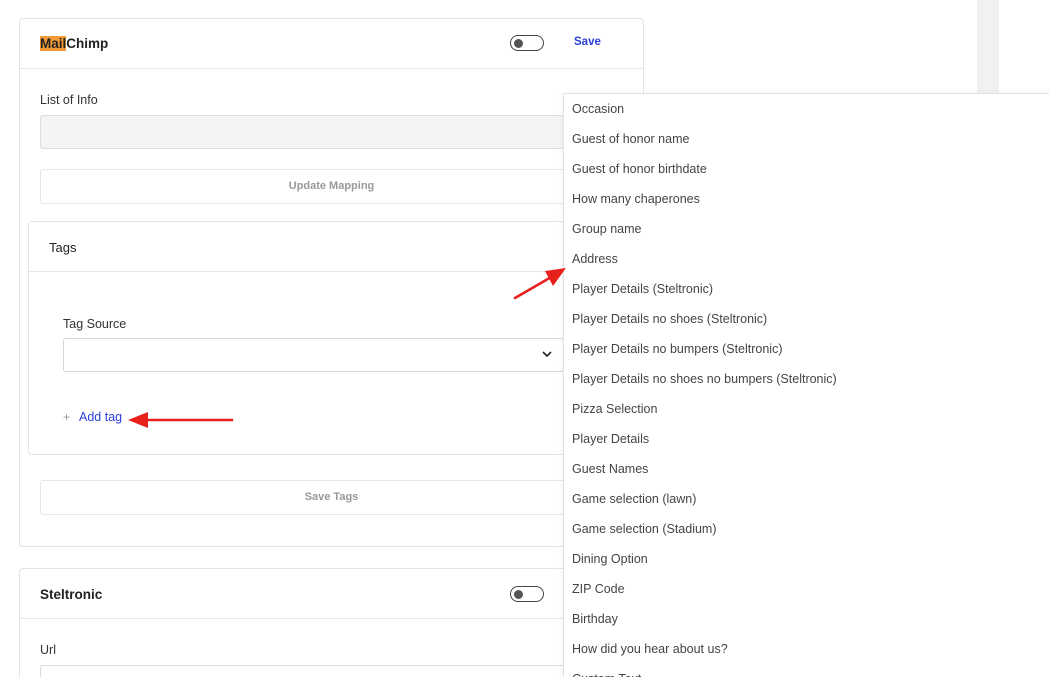 This screenshot has height=677, width=1049. I want to click on update-mapping-button: Update Mapping, so click(331, 186).